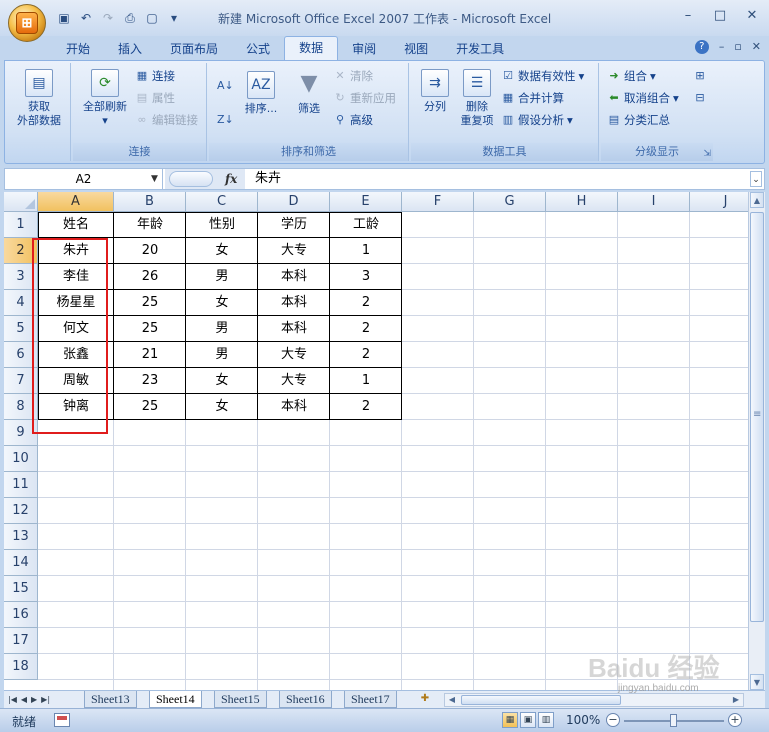 The height and width of the screenshot is (732, 769). Describe the element at coordinates (510, 202) in the screenshot. I see `column-header-g: G` at that location.